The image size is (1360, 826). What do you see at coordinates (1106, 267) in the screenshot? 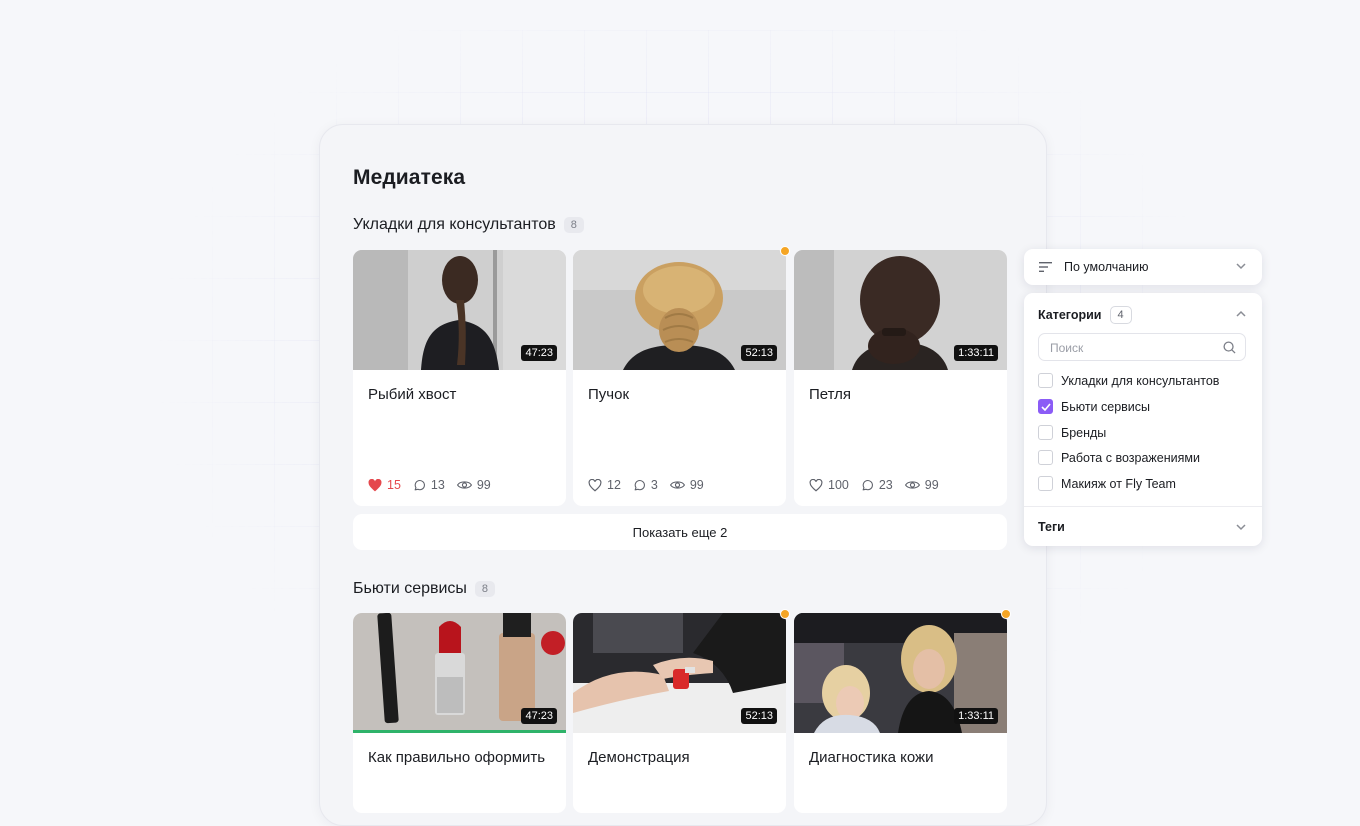
I see `sort-label: По умолчанию` at bounding box center [1106, 267].